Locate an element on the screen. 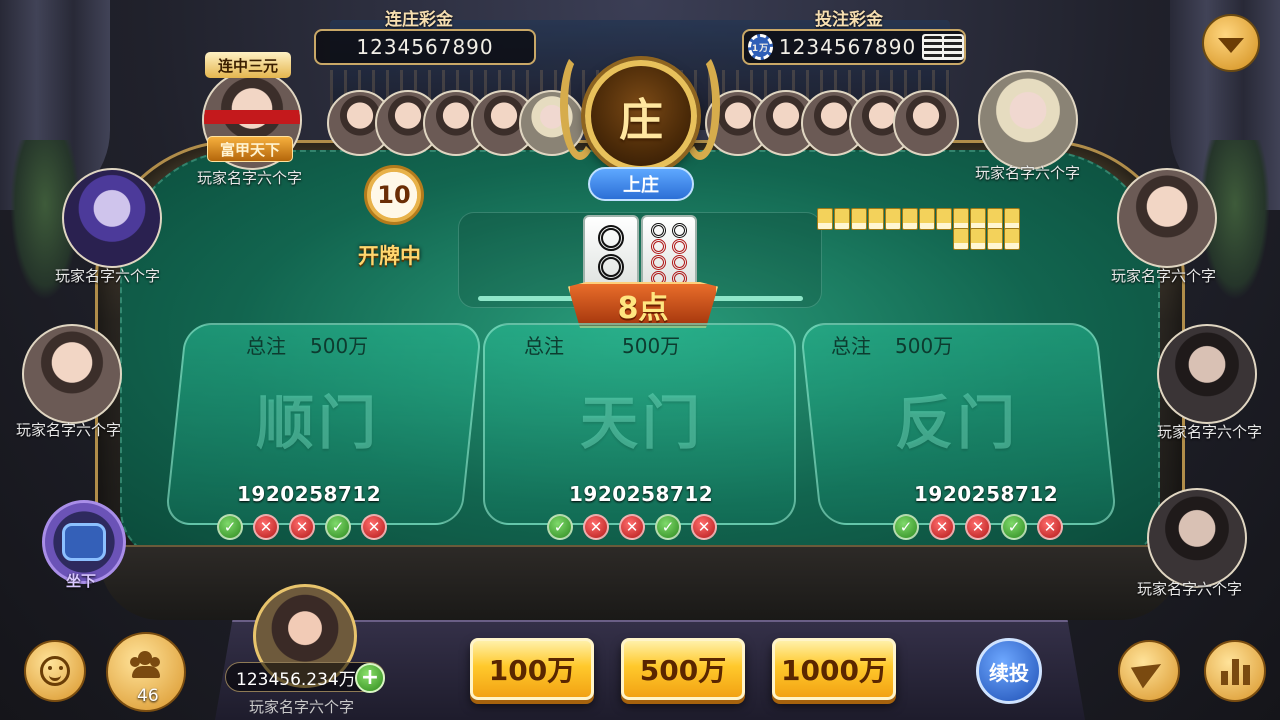  smiley-icon is located at coordinates (55, 671).